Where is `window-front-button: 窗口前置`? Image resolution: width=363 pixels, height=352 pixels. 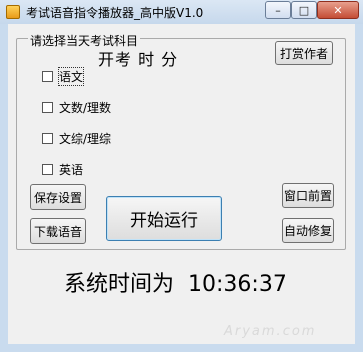
window-front-button: 窗口前置 is located at coordinates (308, 195).